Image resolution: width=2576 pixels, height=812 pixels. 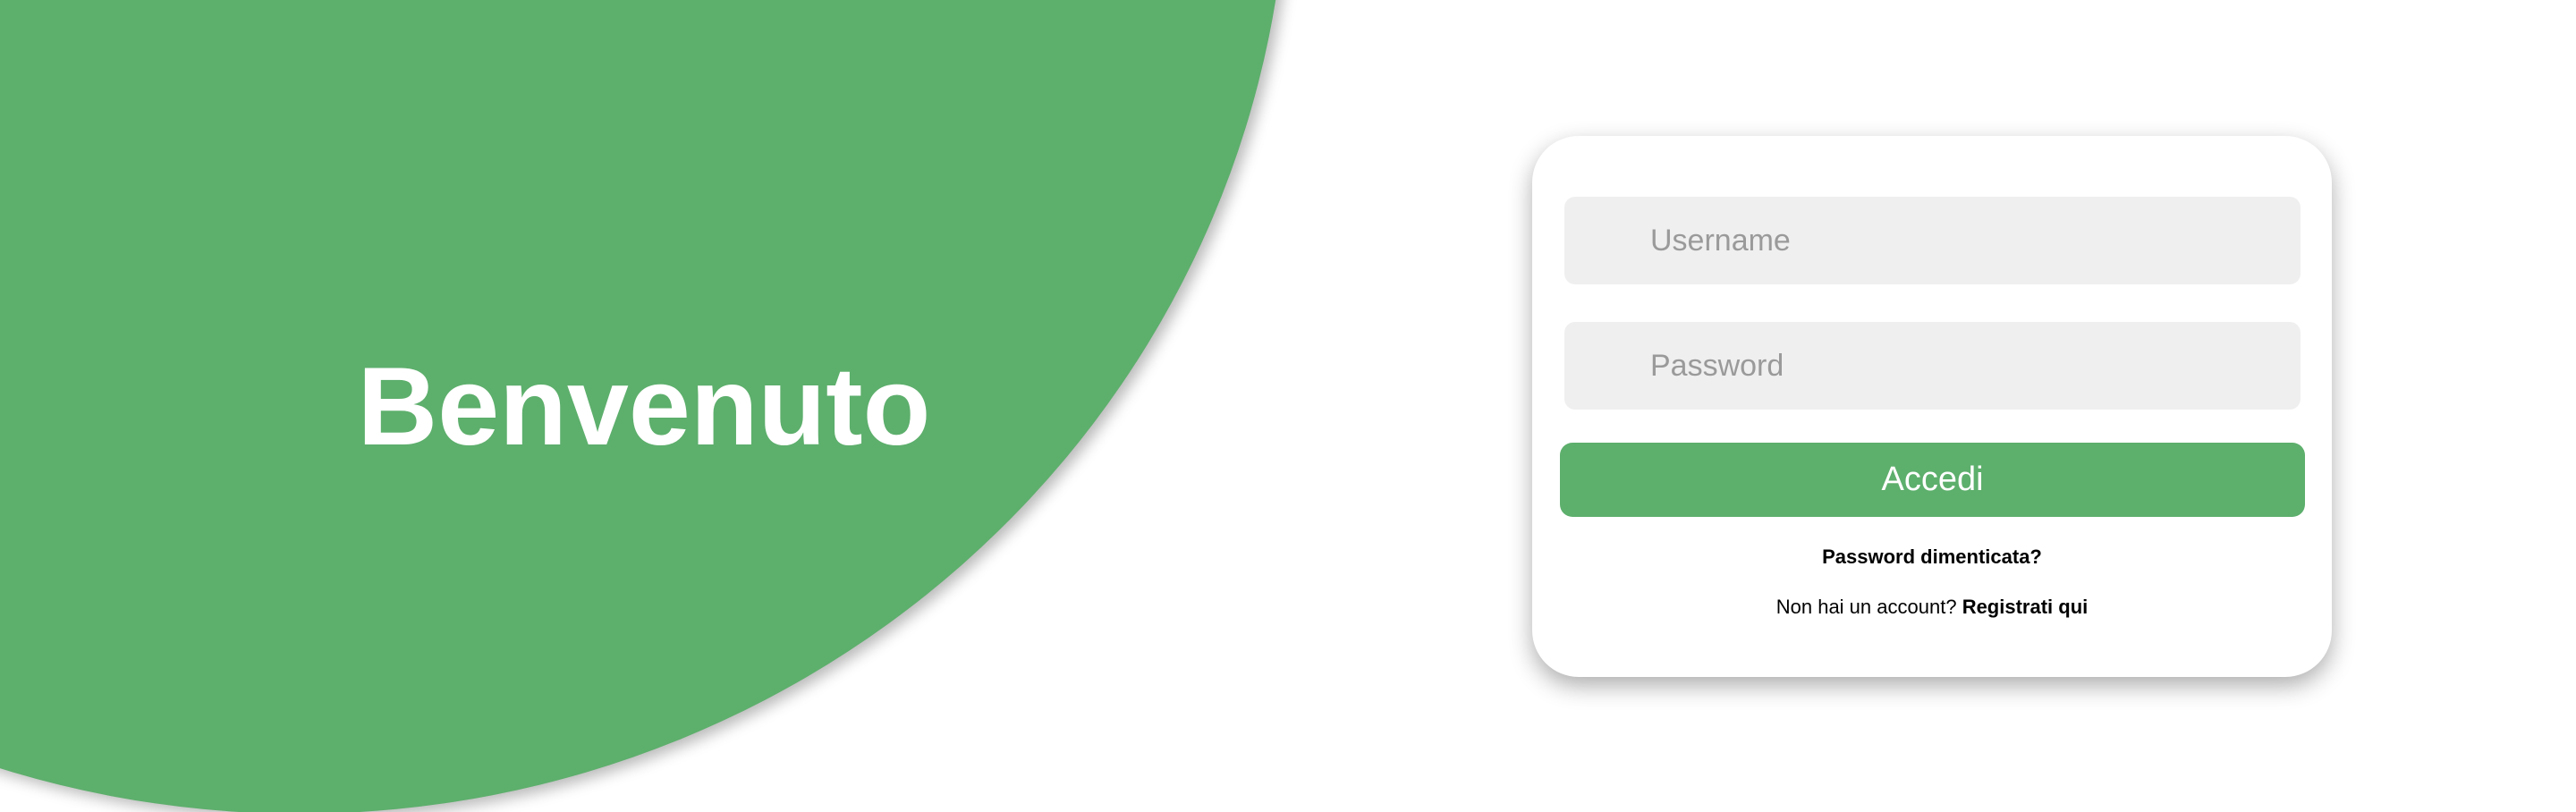 I want to click on user-icon, so click(x=1595, y=240).